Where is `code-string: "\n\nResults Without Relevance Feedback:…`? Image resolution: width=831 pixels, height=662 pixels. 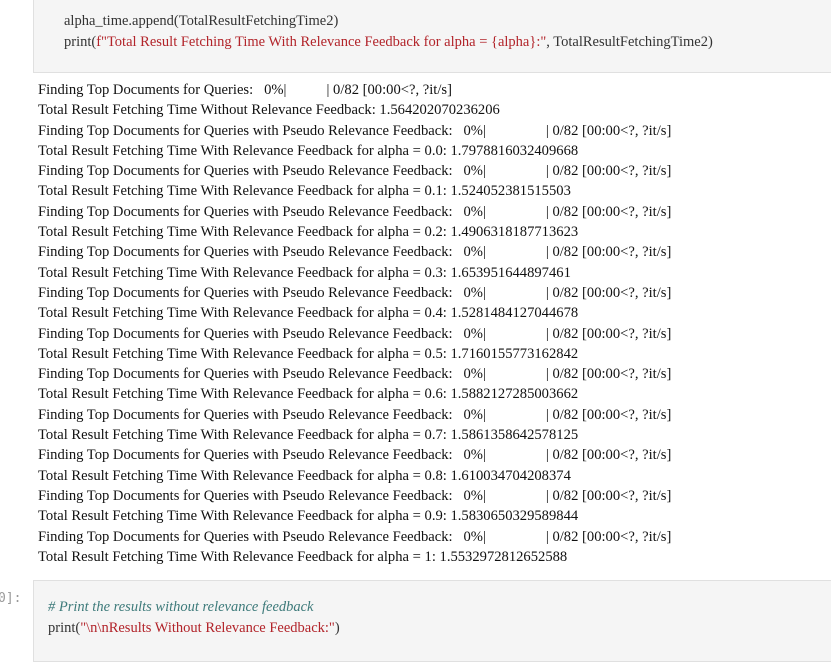
code-string: "\n\nResults Without Relevance Feedback:… is located at coordinates (207, 628).